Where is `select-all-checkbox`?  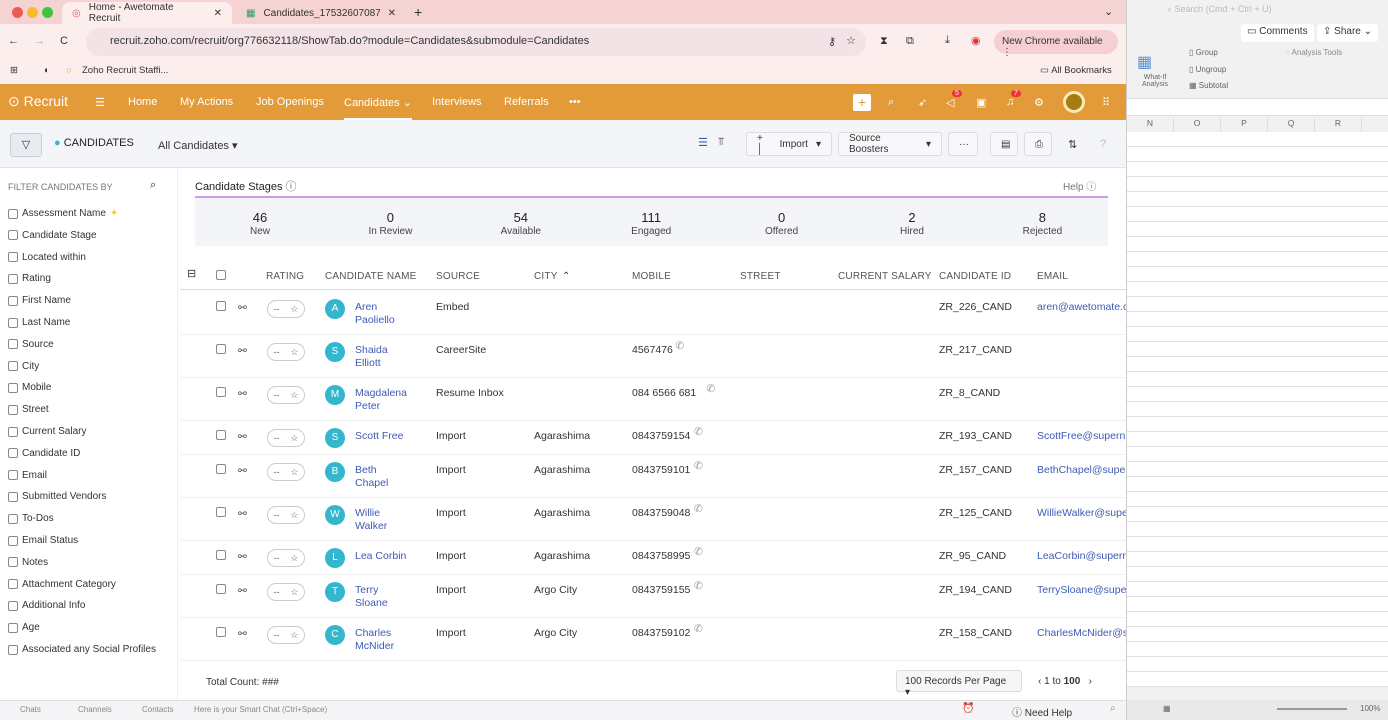
select-all-checkbox is located at coordinates (221, 275).